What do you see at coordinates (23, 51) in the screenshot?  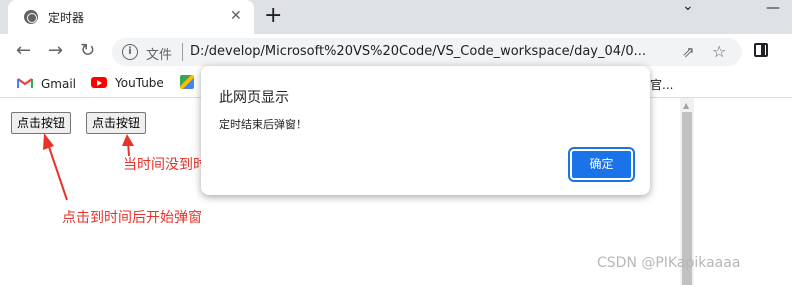 I see `back-icon: ←` at bounding box center [23, 51].